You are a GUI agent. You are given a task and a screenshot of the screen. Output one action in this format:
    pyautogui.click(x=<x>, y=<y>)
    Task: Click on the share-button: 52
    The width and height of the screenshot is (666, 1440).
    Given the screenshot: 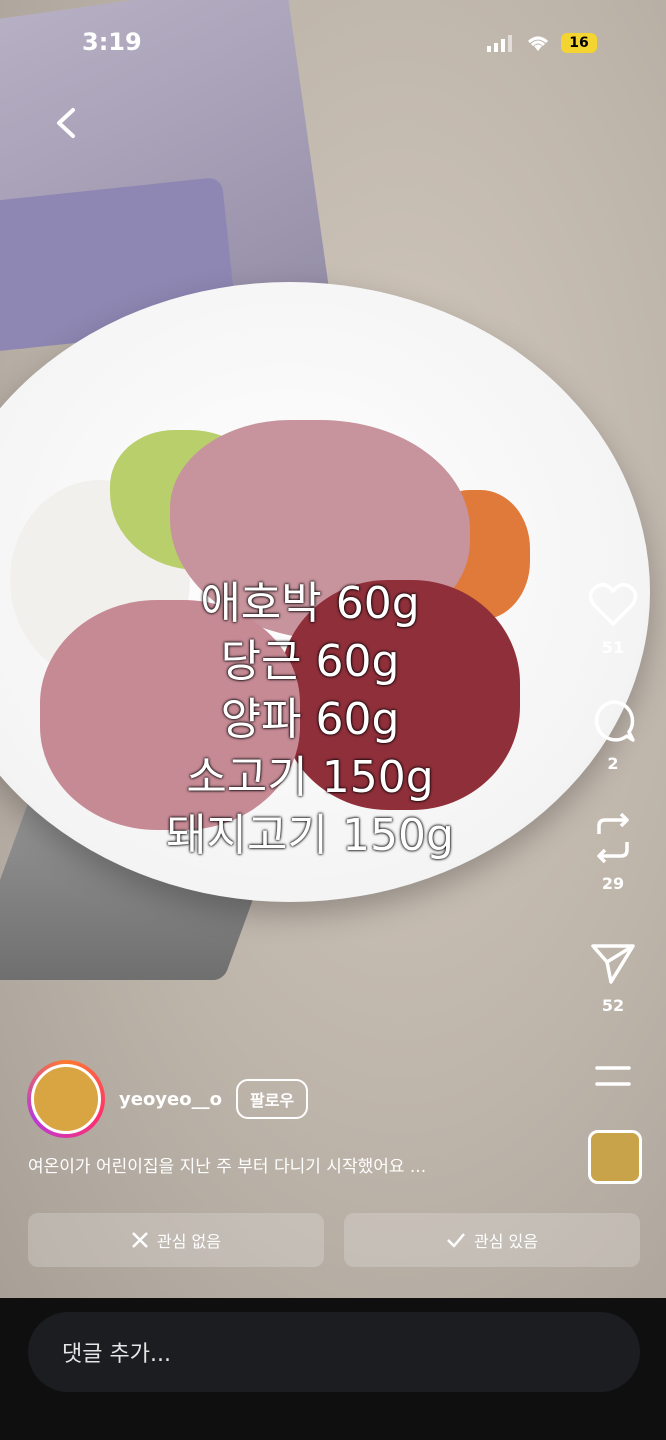 What is the action you would take?
    pyautogui.click(x=613, y=977)
    